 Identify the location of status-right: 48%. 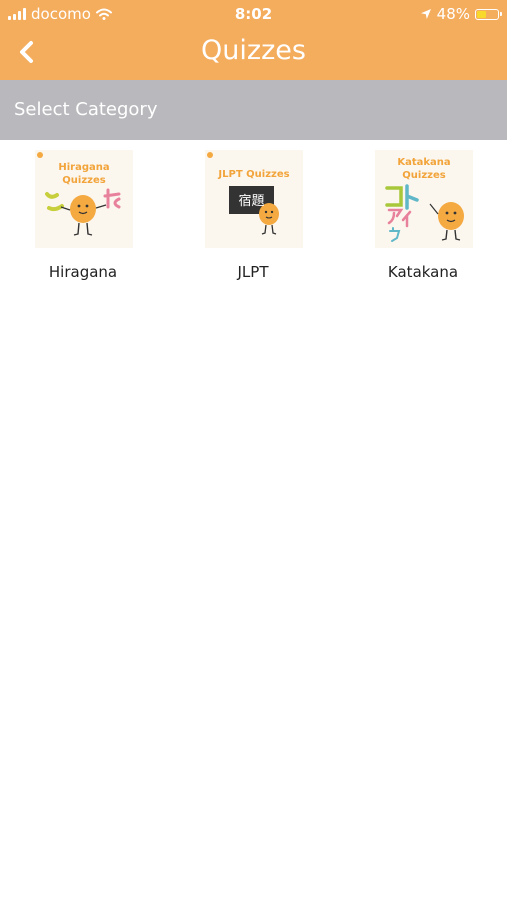
(461, 14).